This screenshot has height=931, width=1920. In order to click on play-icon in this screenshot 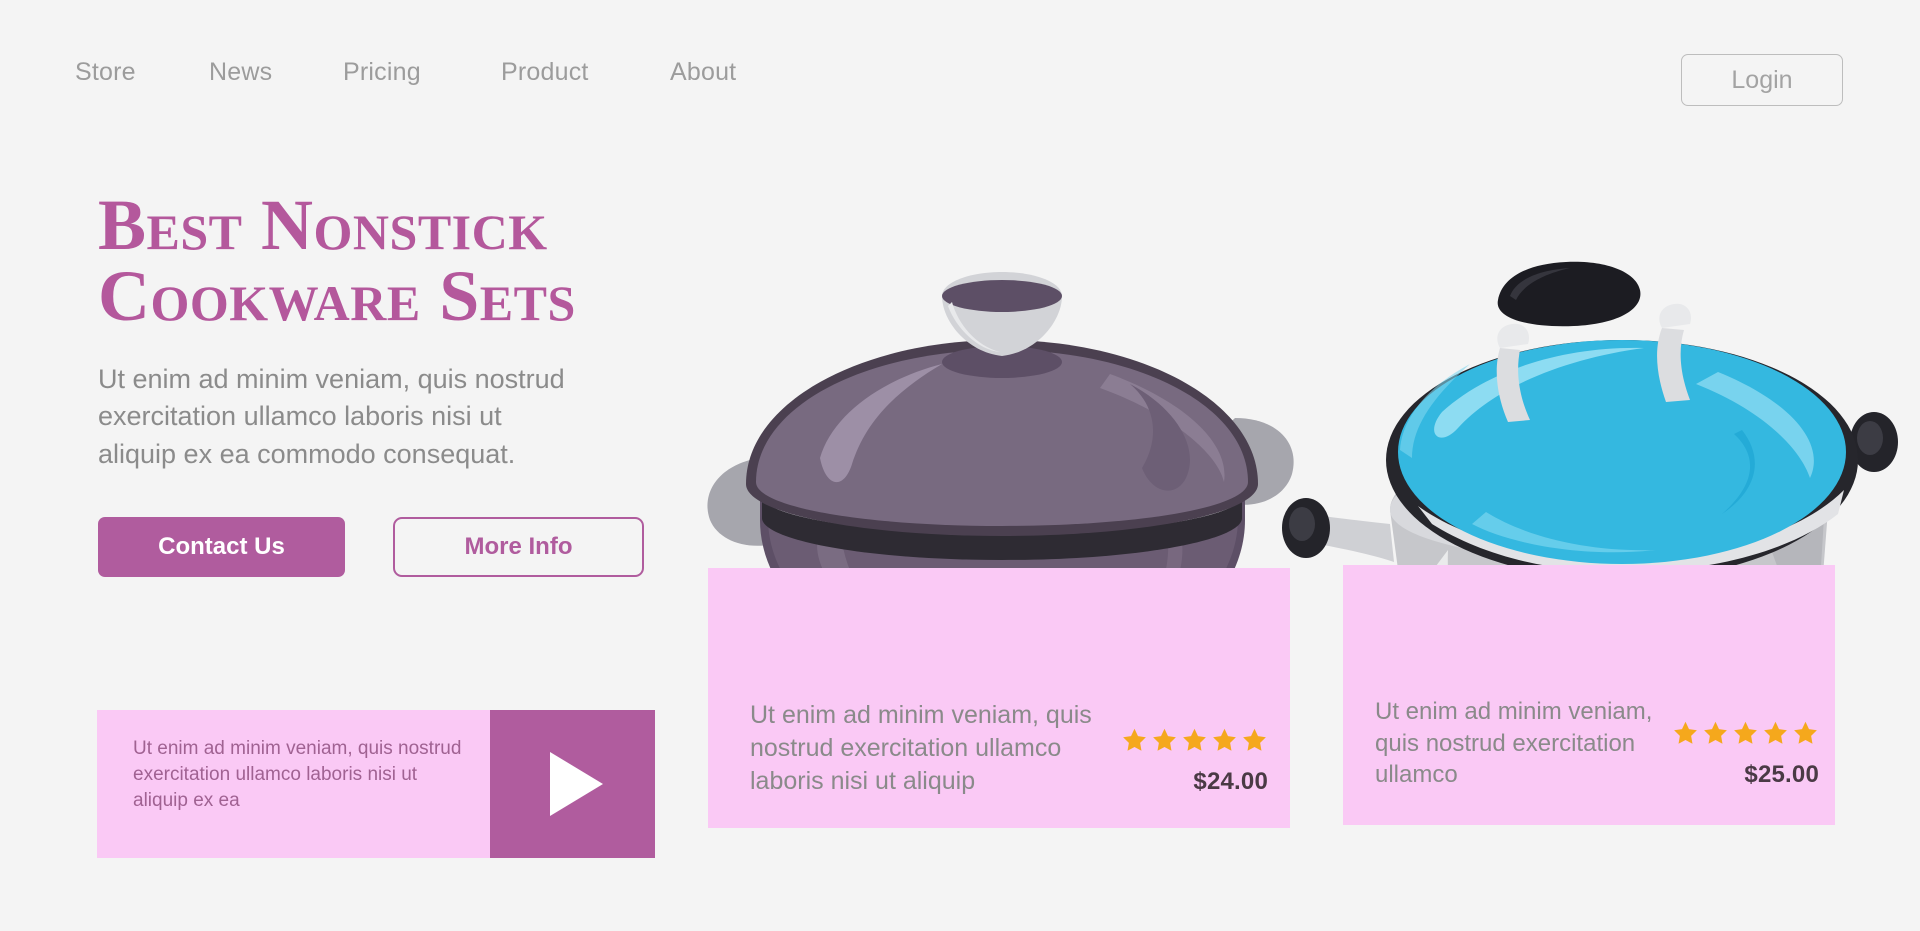, I will do `click(576, 784)`.